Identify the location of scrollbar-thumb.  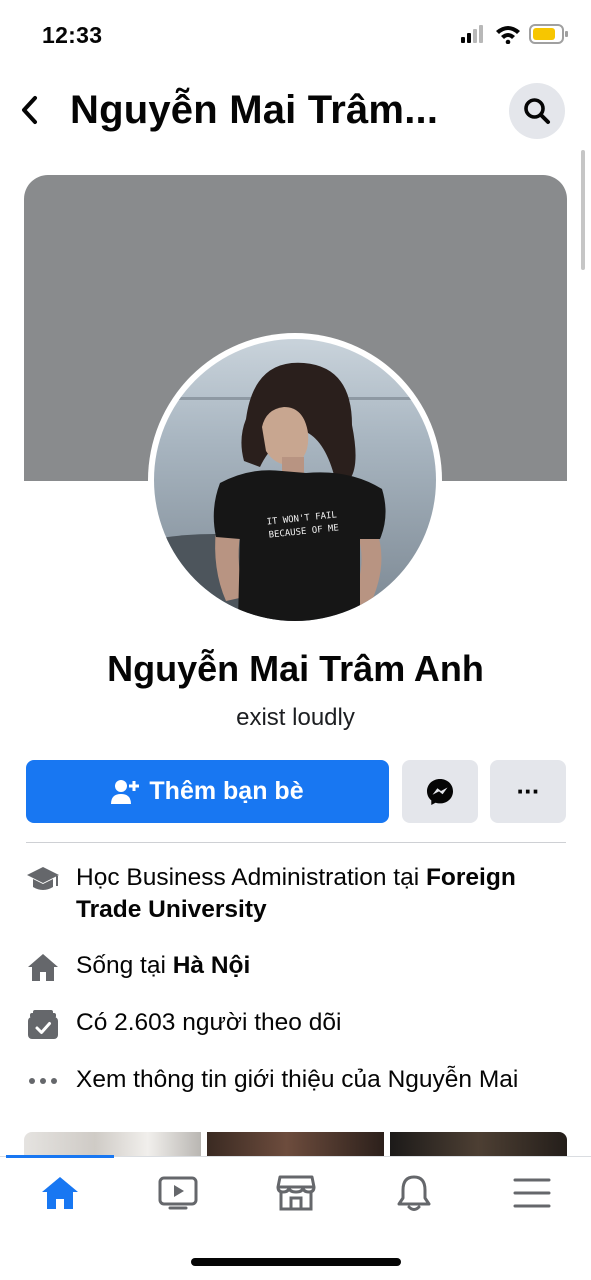
(583, 210).